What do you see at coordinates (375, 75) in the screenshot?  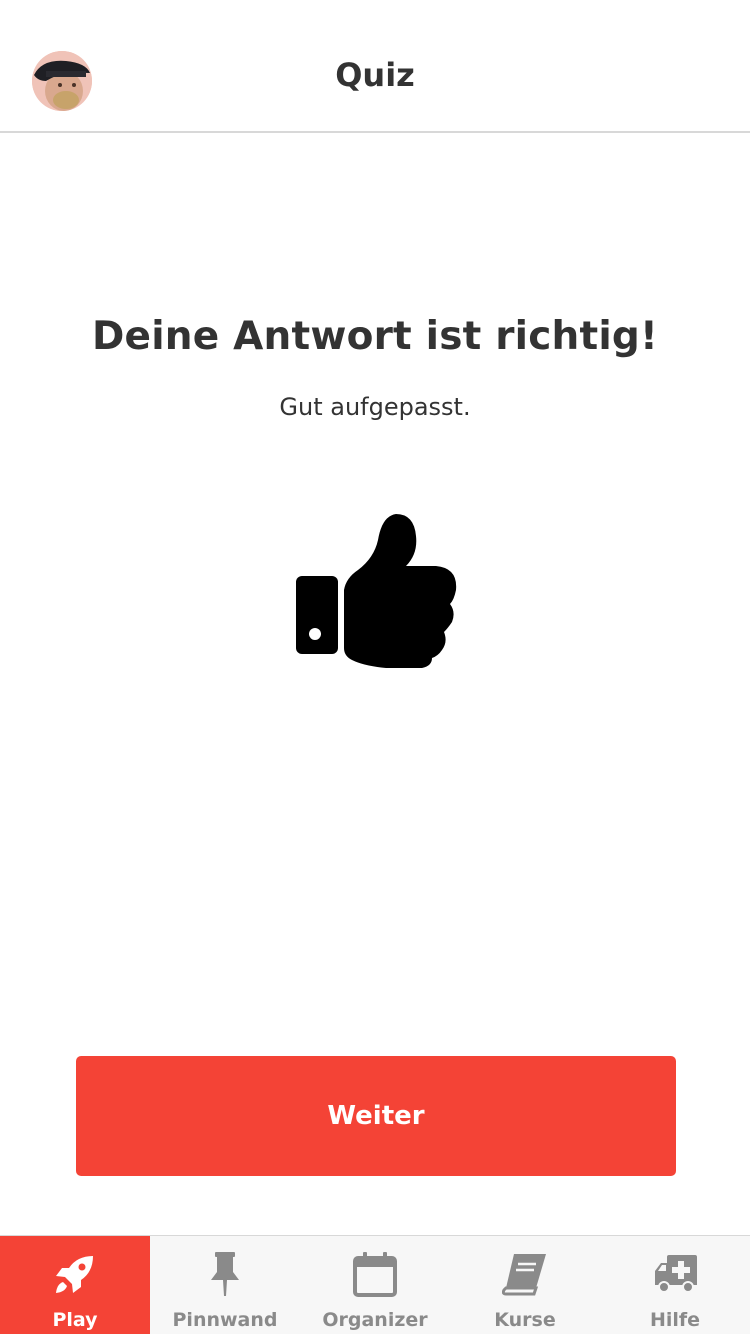 I see `page-title: Quiz` at bounding box center [375, 75].